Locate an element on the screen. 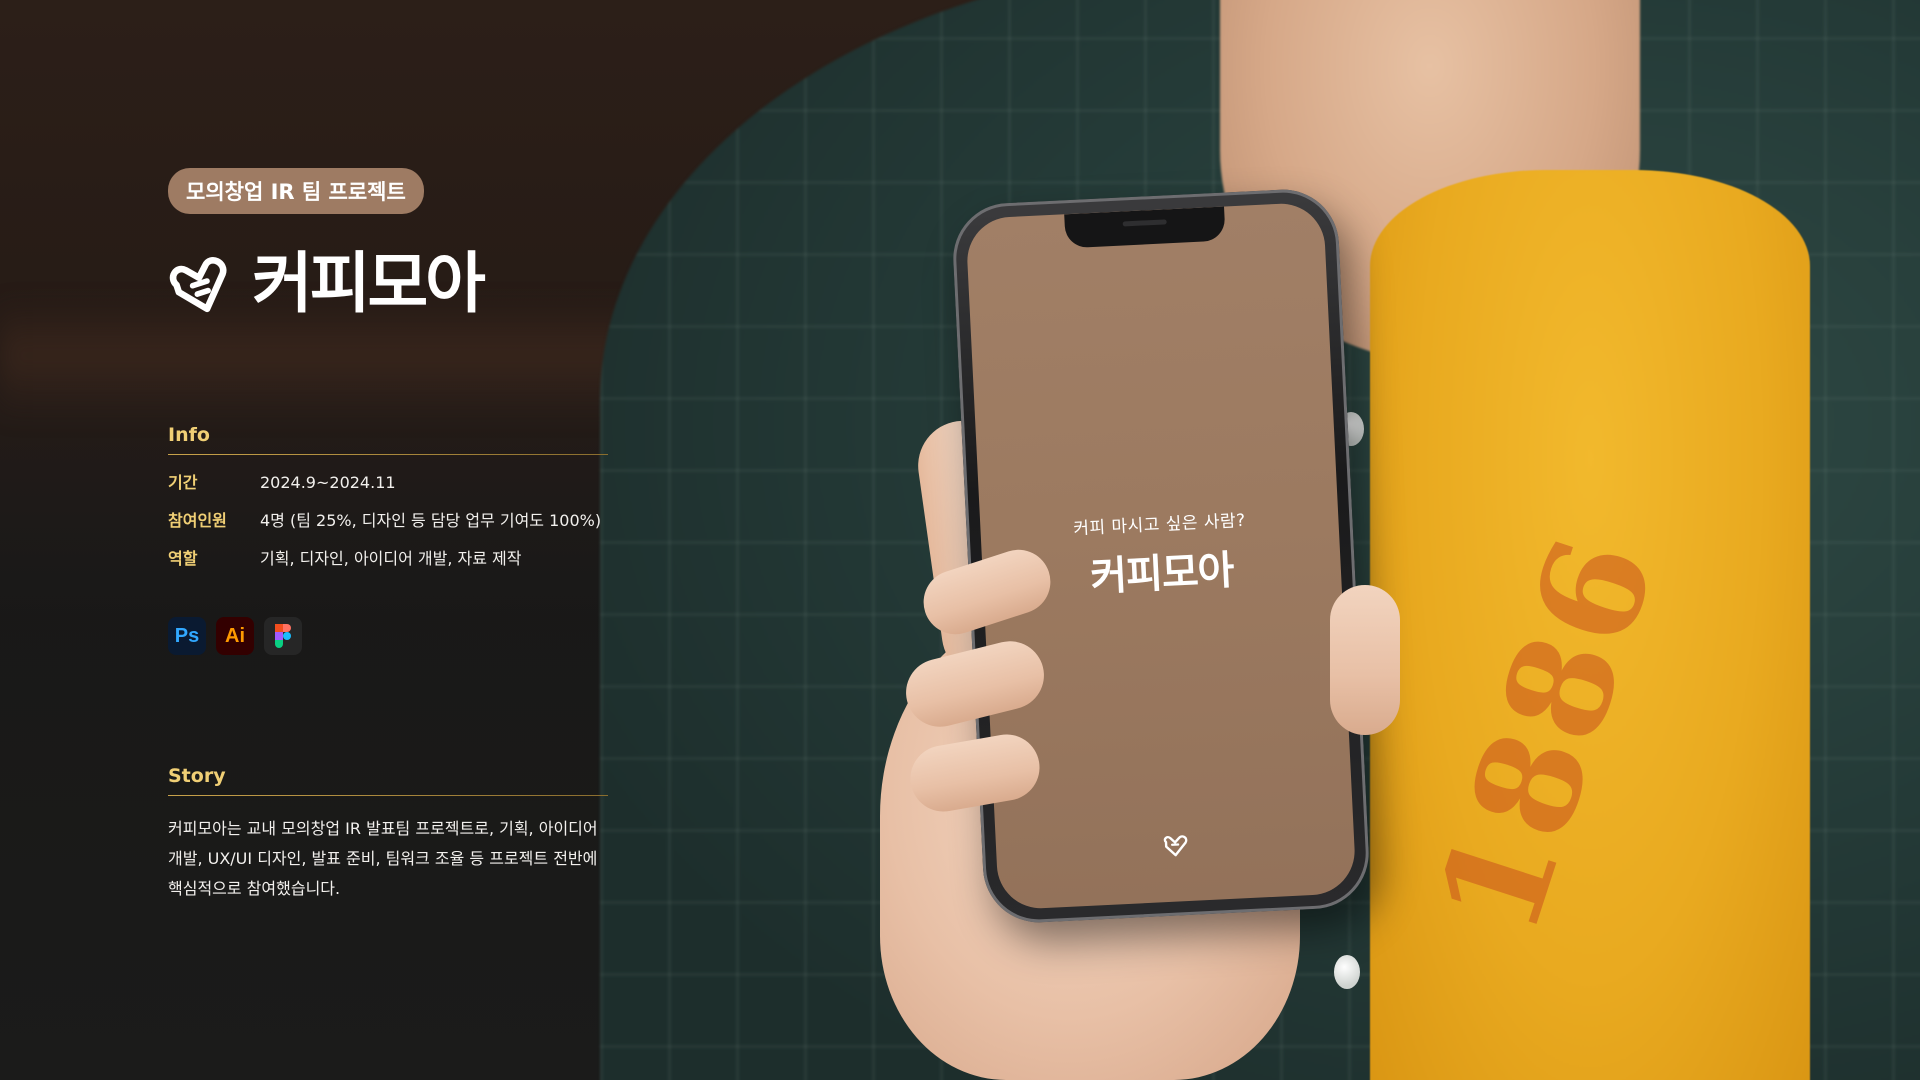  info-row-members: 참여인원 4명 (팀 25%, 디자인 등 담당 업무 기여도 100%) is located at coordinates (388, 521).